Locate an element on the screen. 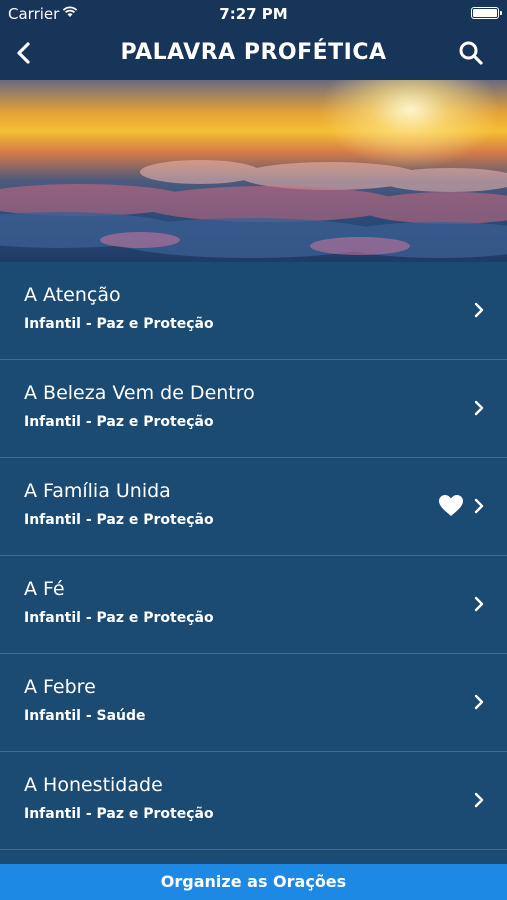 The height and width of the screenshot is (900, 507). clouds-illustration is located at coordinates (253, 209).